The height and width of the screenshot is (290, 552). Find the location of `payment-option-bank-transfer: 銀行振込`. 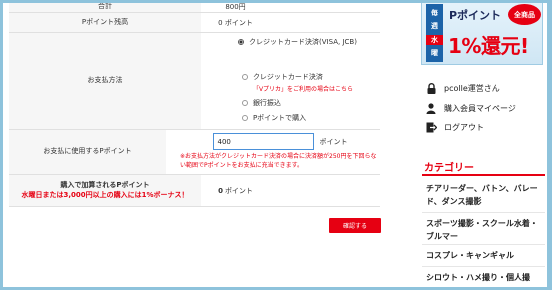

payment-option-bank-transfer: 銀行振込 is located at coordinates (297, 103).